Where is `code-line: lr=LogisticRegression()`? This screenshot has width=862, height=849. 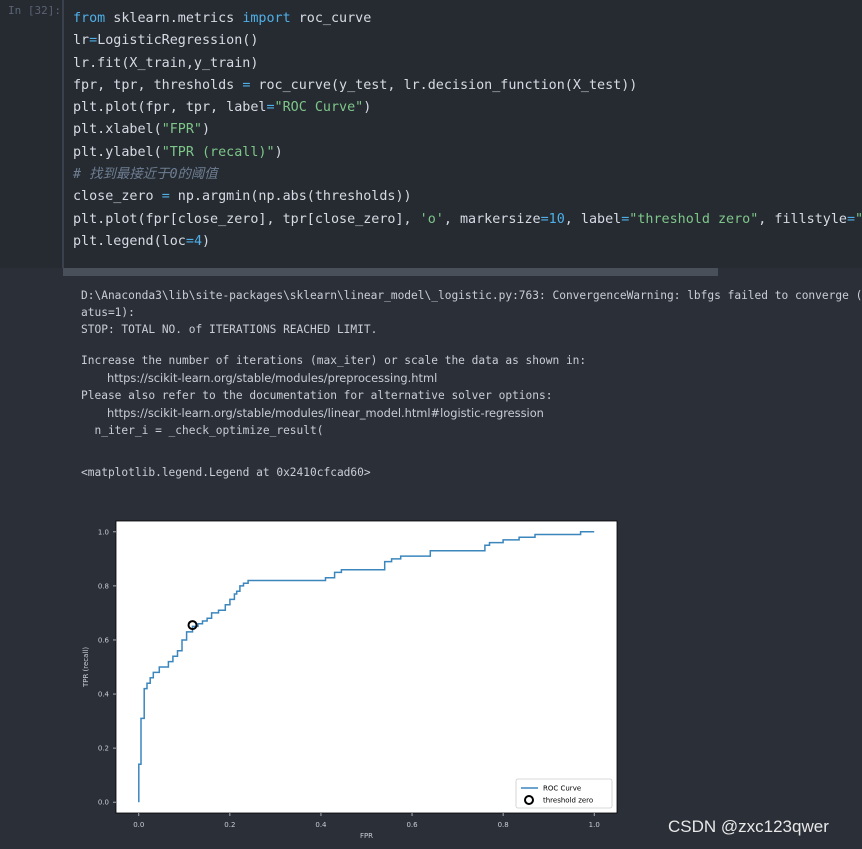
code-line: lr=LogisticRegression() is located at coordinates (166, 41).